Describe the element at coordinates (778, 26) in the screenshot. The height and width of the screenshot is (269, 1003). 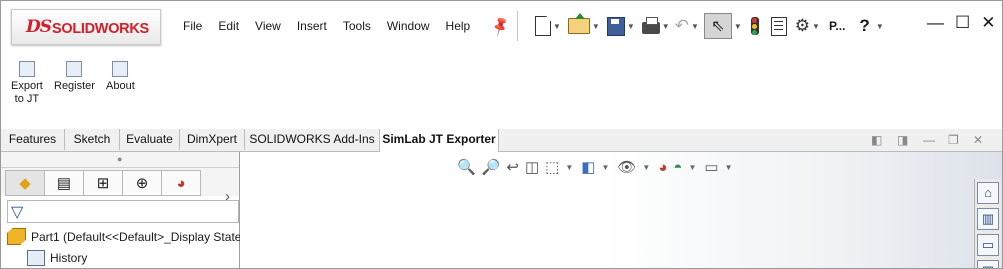
I see `file-properties-icon` at that location.